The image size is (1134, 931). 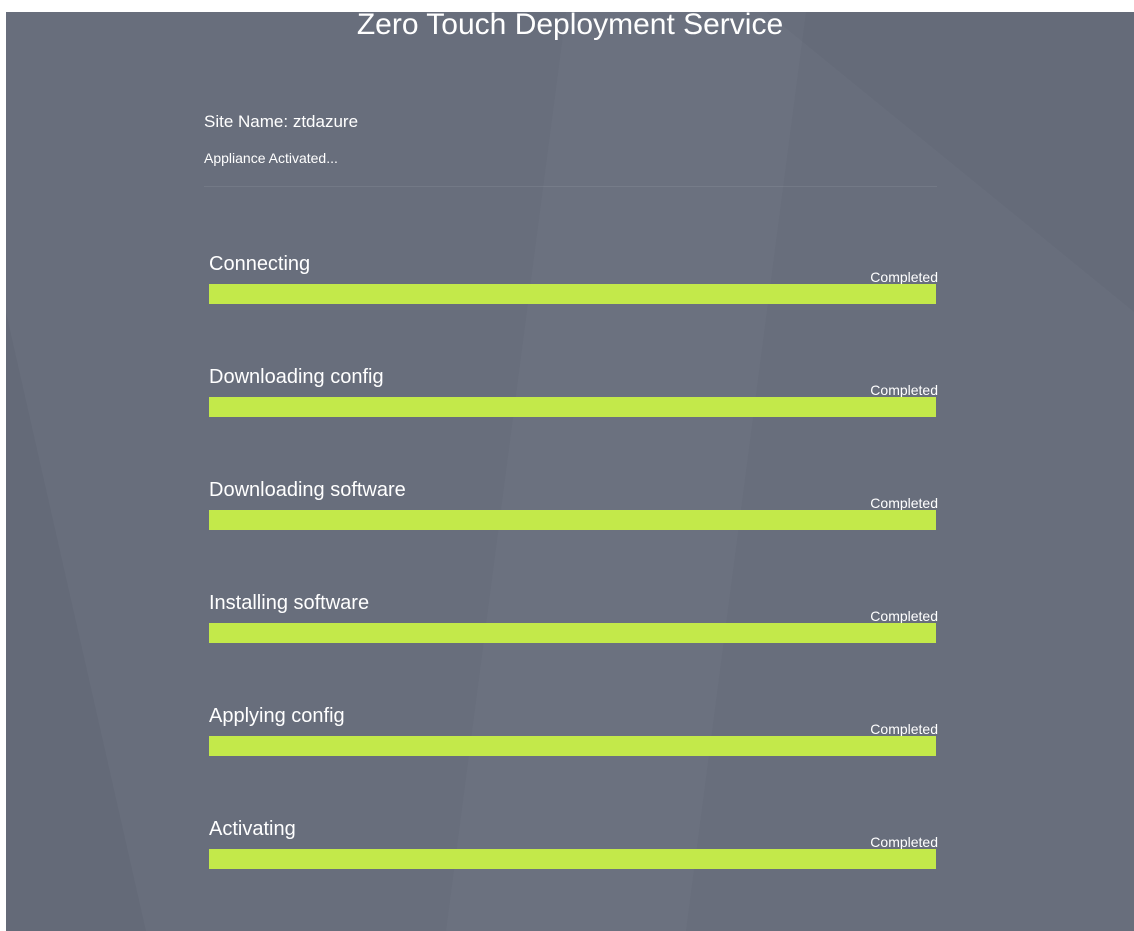 What do you see at coordinates (296, 377) in the screenshot?
I see `step-label: Downloading config` at bounding box center [296, 377].